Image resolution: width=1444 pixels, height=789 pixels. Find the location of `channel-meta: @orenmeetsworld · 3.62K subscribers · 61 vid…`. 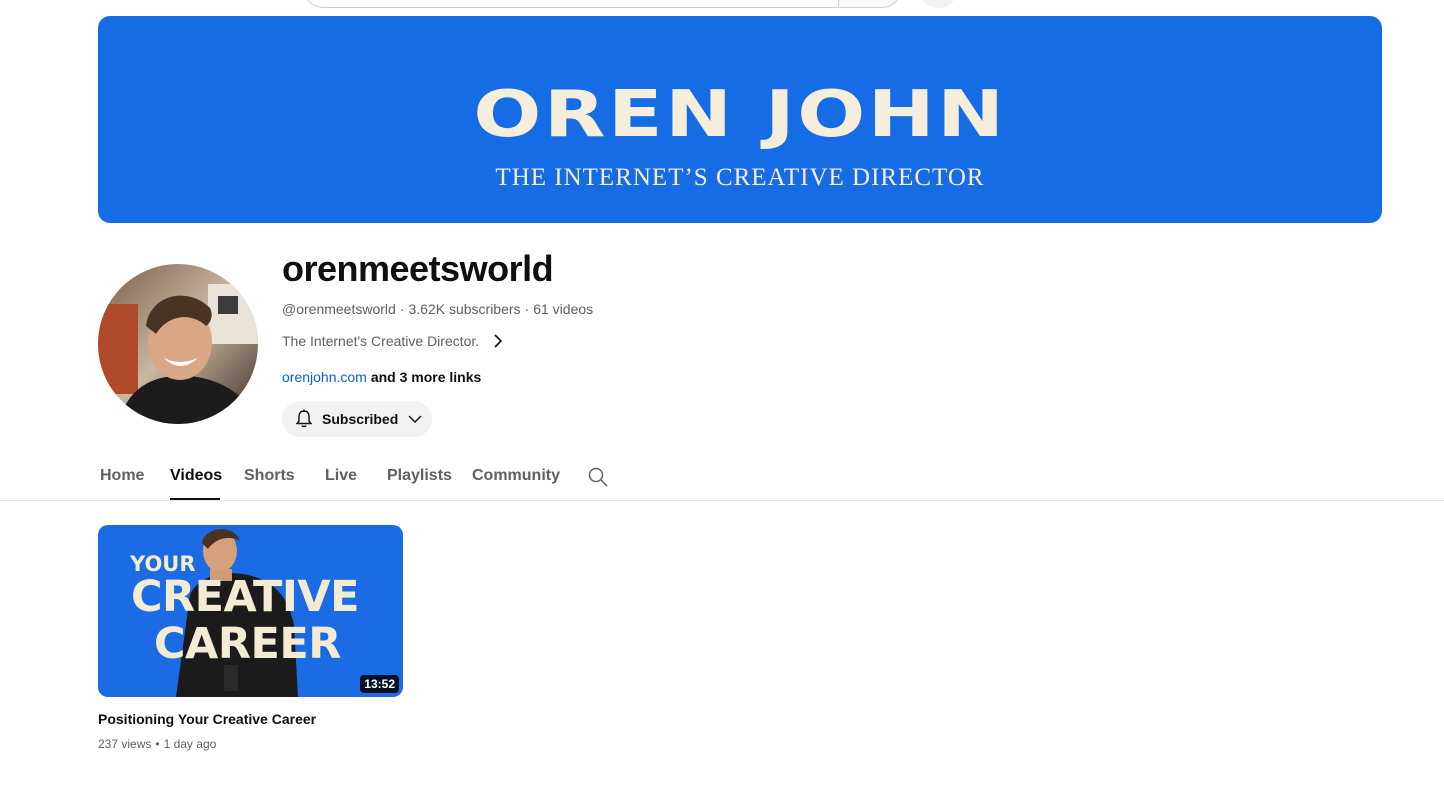

channel-meta: @orenmeetsworld · 3.62K subscribers · 61 vid… is located at coordinates (437, 309).